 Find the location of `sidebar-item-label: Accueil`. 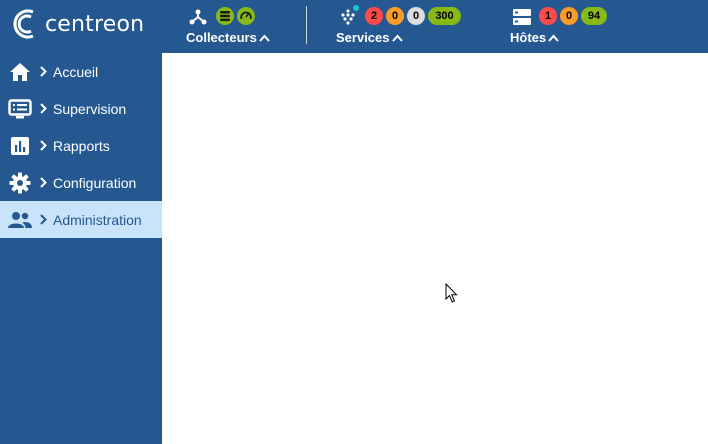

sidebar-item-label: Accueil is located at coordinates (76, 71).